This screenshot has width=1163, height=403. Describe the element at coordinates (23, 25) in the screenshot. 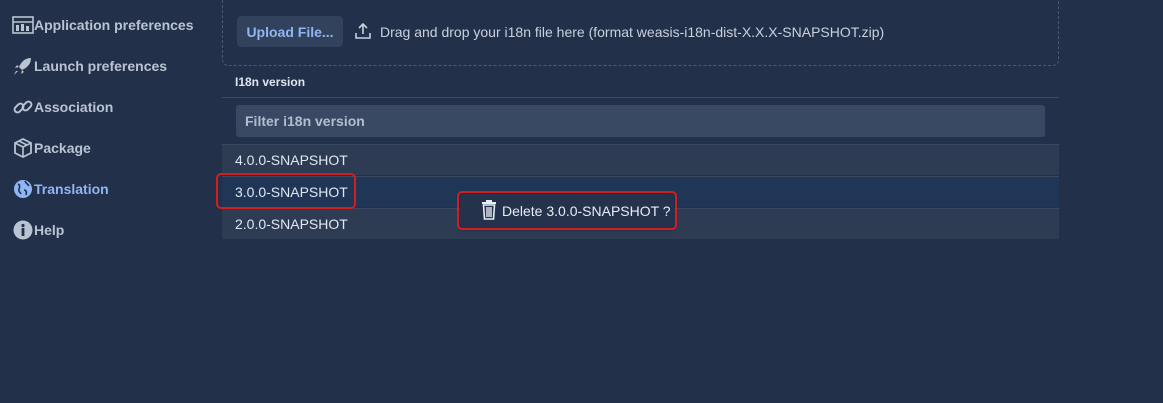

I see `preferences-icon` at that location.